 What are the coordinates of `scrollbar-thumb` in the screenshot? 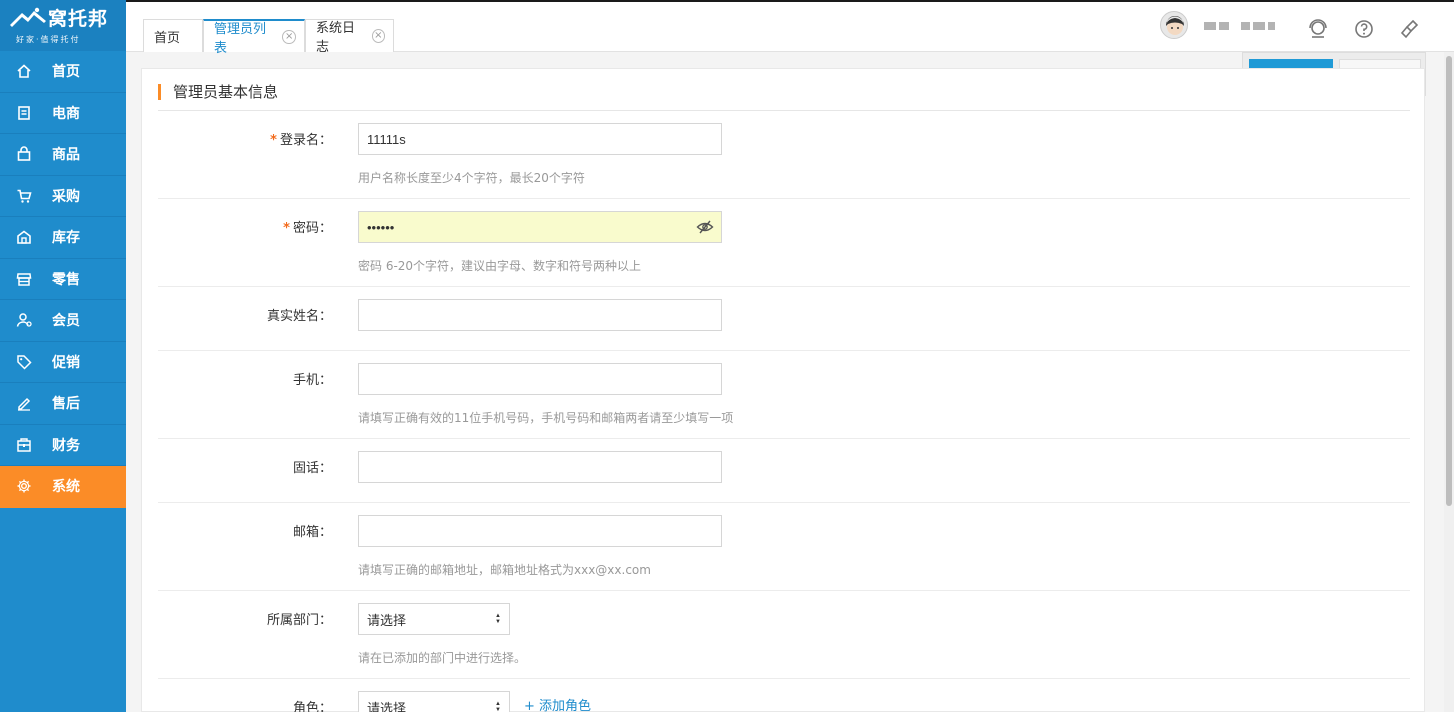 It's located at (1449, 281).